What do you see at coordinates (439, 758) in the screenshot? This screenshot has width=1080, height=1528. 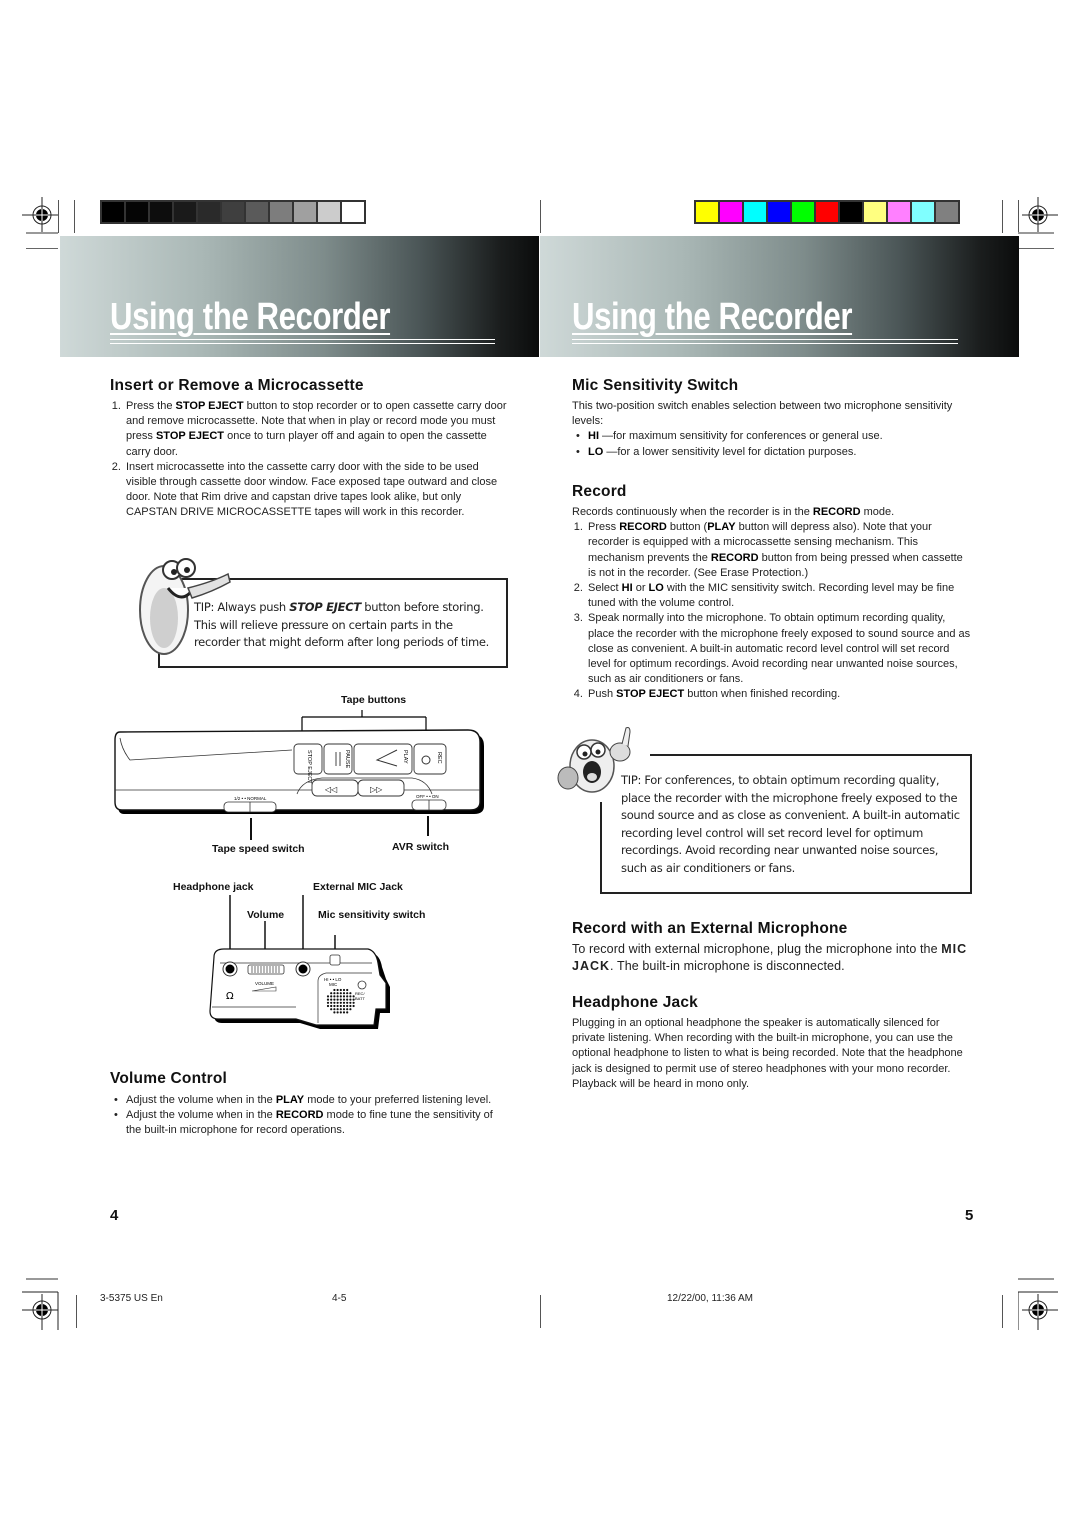 I see `svg-text: REC` at bounding box center [439, 758].